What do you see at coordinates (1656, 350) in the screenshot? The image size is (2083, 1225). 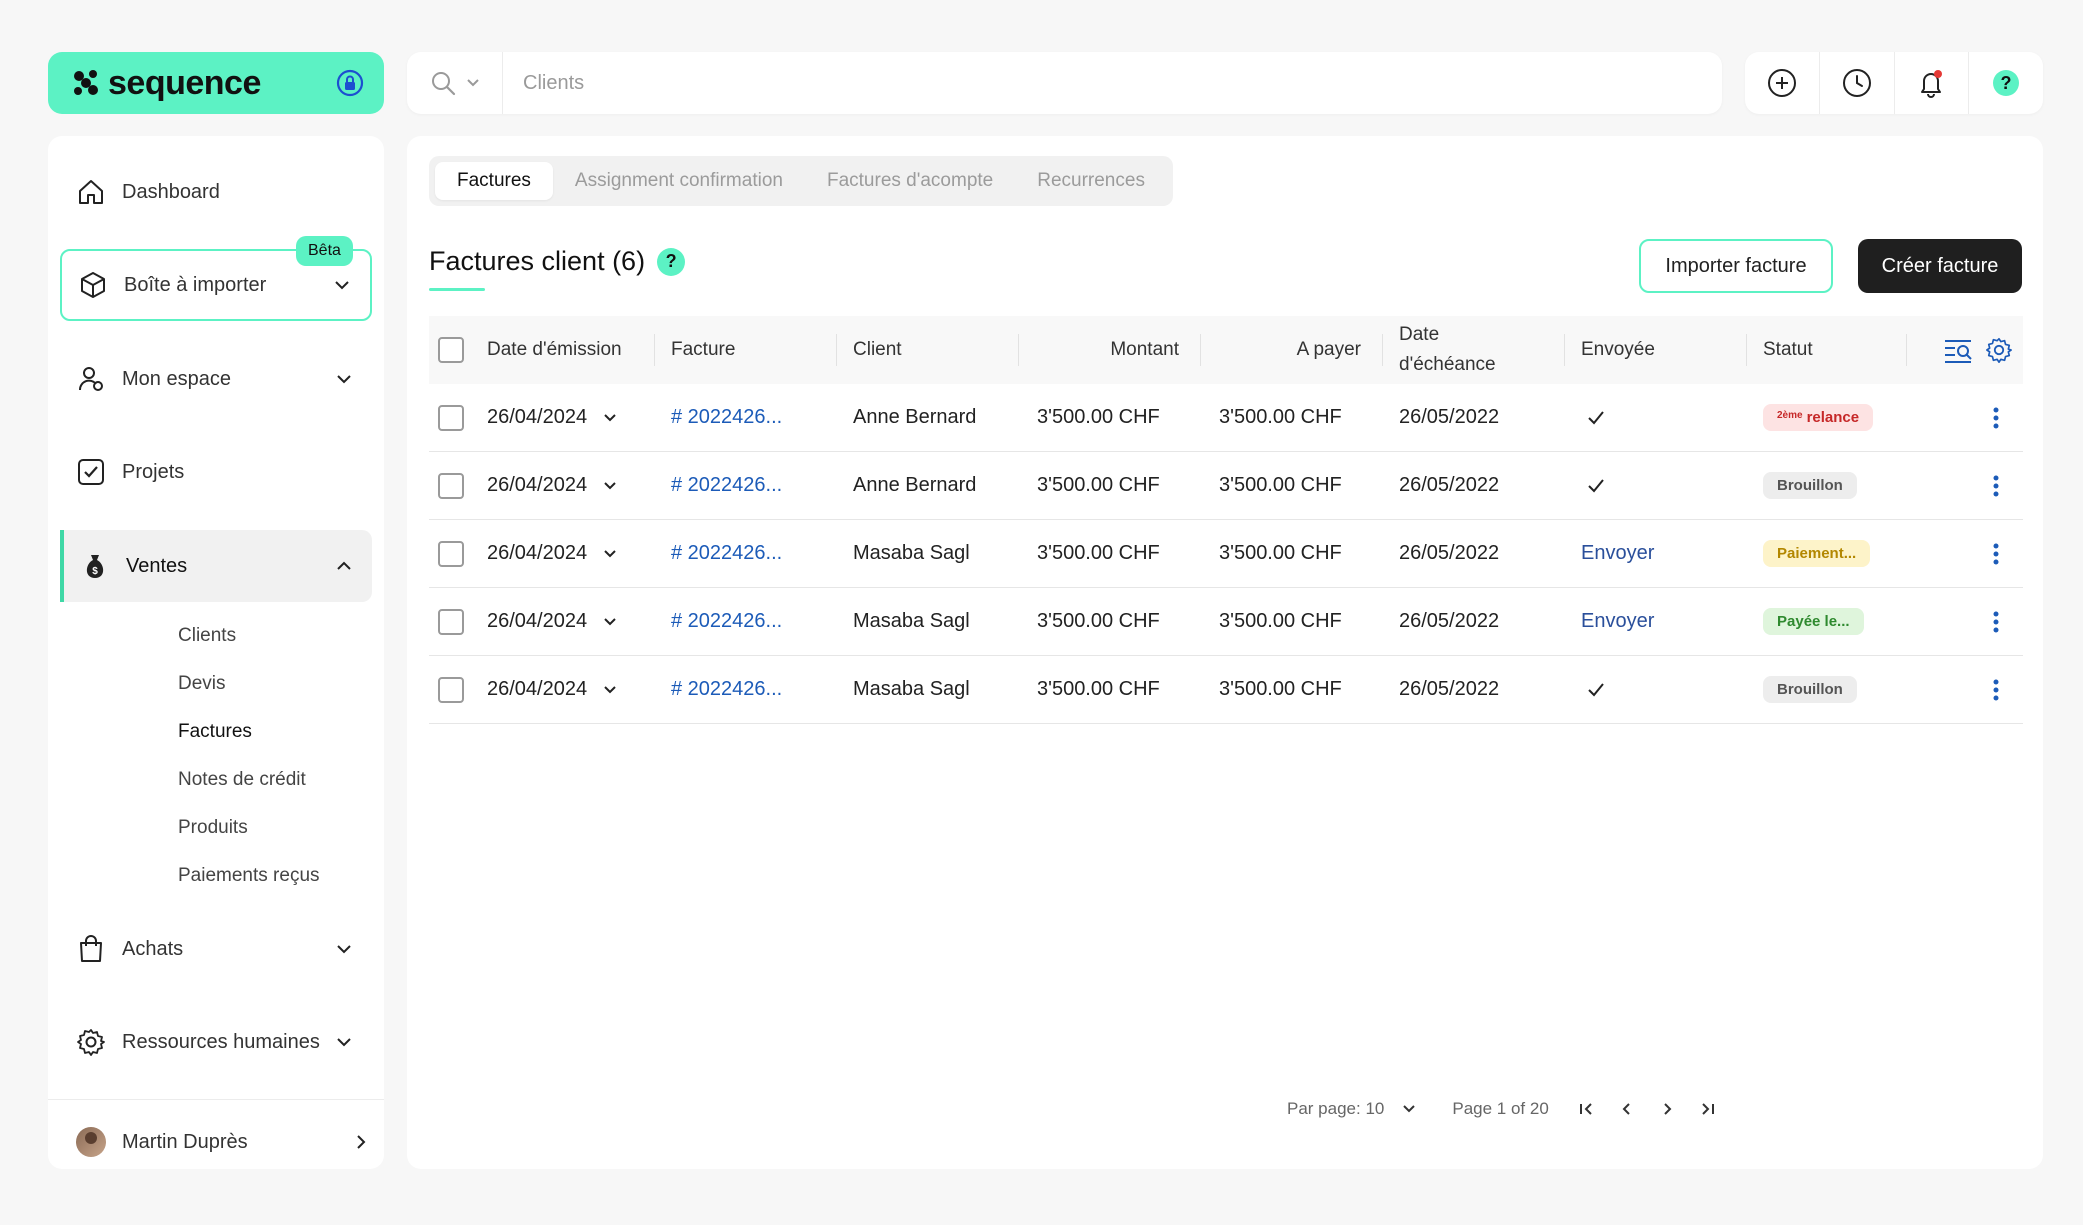 I see `header-sent: Envoyée` at bounding box center [1656, 350].